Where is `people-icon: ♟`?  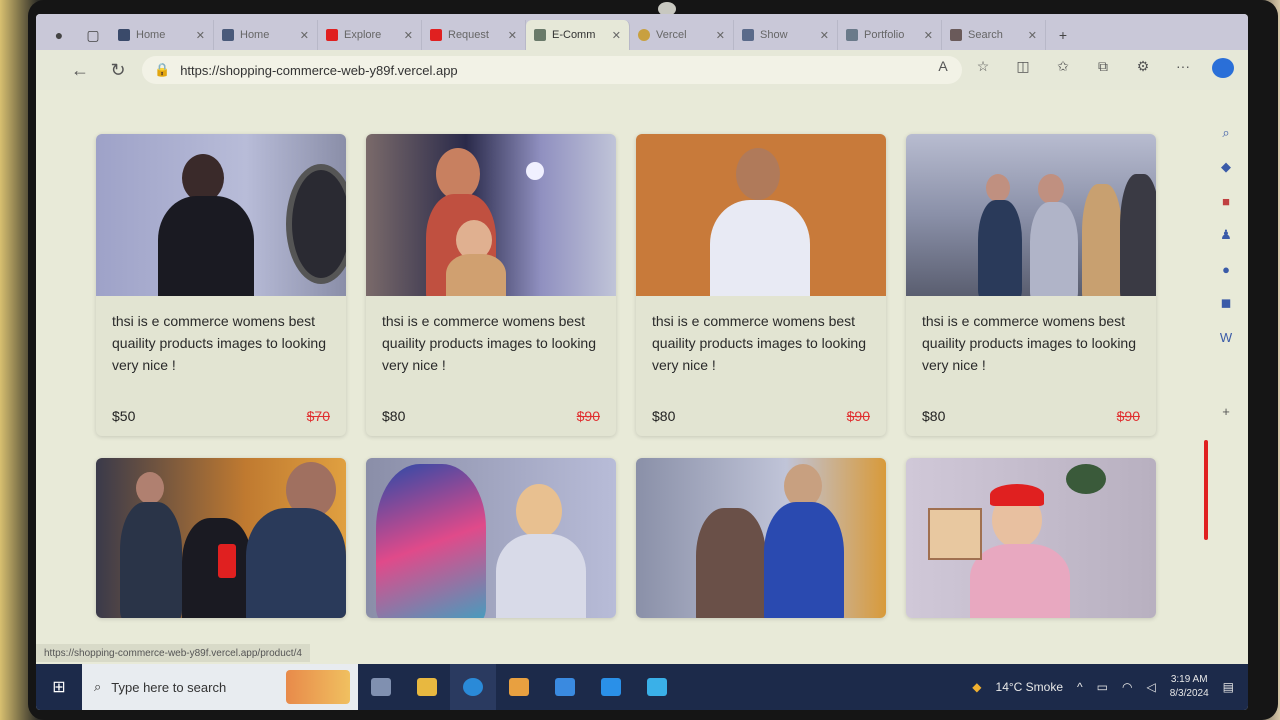
people-icon: ♟ is located at coordinates (1226, 235).